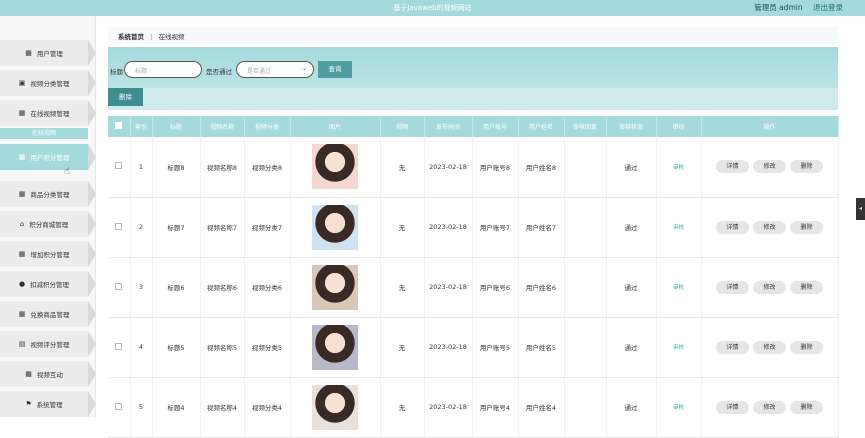 The width and height of the screenshot is (865, 438). I want to click on sidebar-item-exchange: ▦ 兑换商品管理, so click(48, 314).